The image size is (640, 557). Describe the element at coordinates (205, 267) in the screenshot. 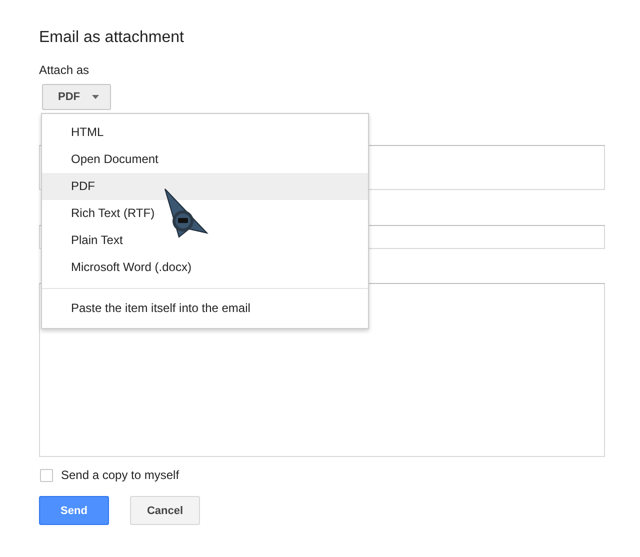

I see `menu-item: Microsoft Word (.docx)` at that location.